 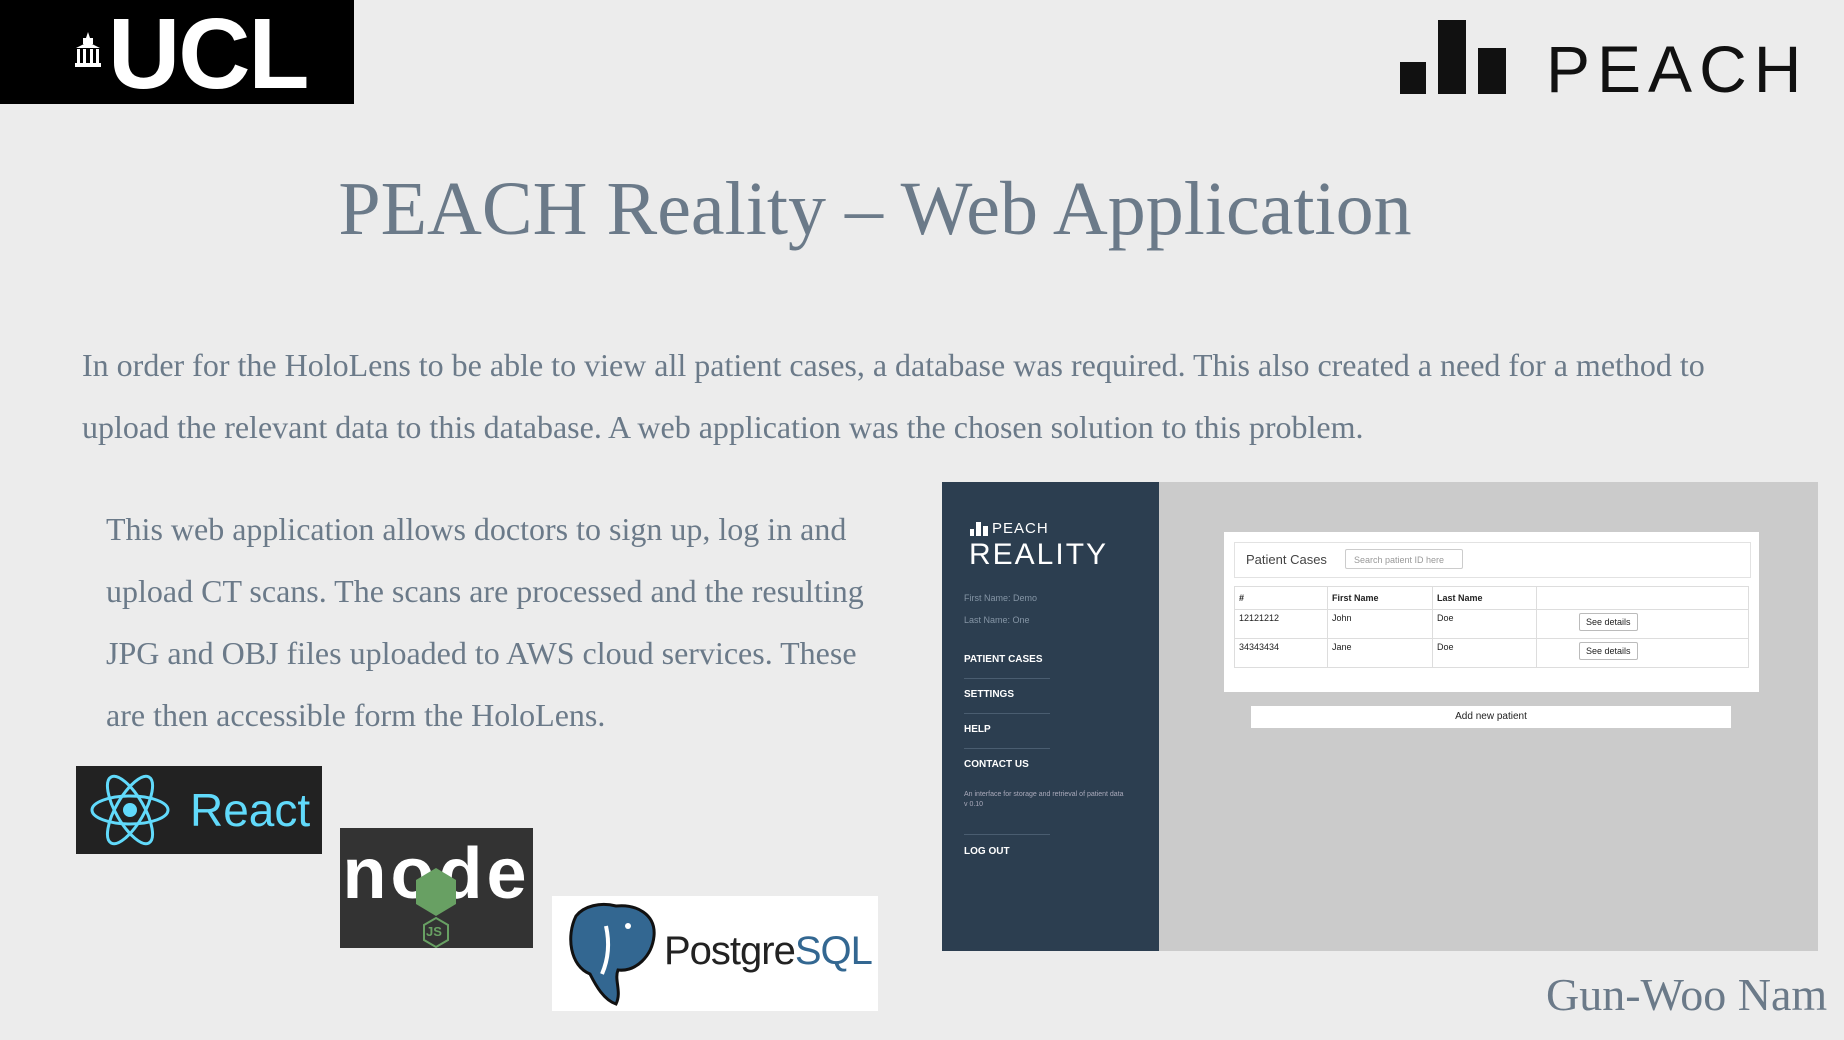 I want to click on column-header, so click(x=1642, y=598).